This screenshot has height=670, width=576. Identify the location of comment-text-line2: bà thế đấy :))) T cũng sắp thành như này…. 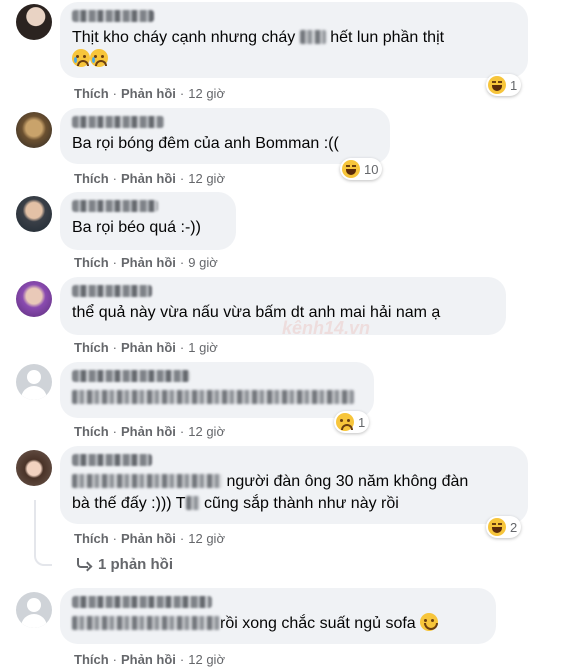
(235, 503).